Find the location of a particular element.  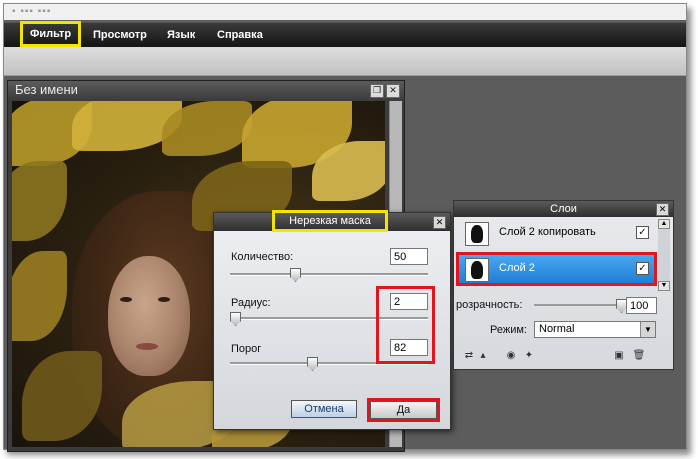

scroll-down-icon: ▼ is located at coordinates (664, 286).